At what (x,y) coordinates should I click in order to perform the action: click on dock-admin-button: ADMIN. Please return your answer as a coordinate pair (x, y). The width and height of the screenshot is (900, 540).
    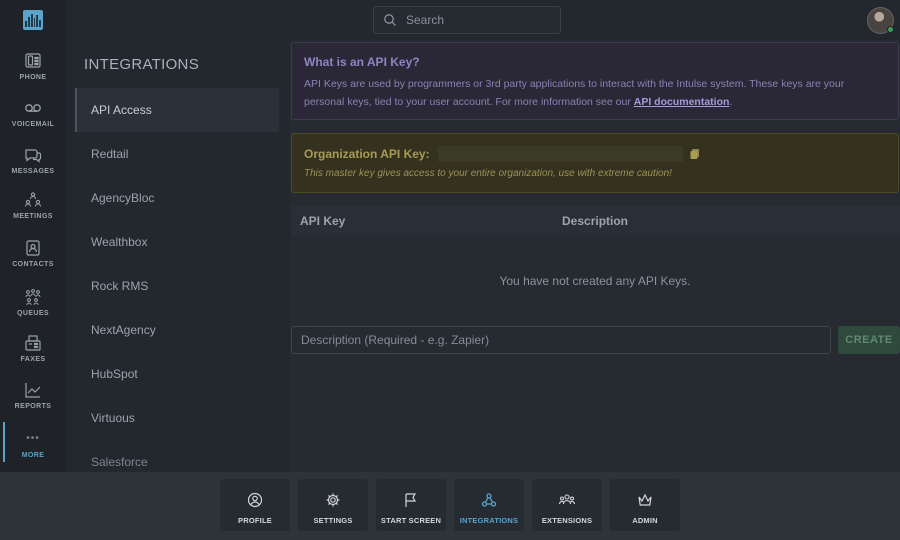
    Looking at the image, I should click on (645, 505).